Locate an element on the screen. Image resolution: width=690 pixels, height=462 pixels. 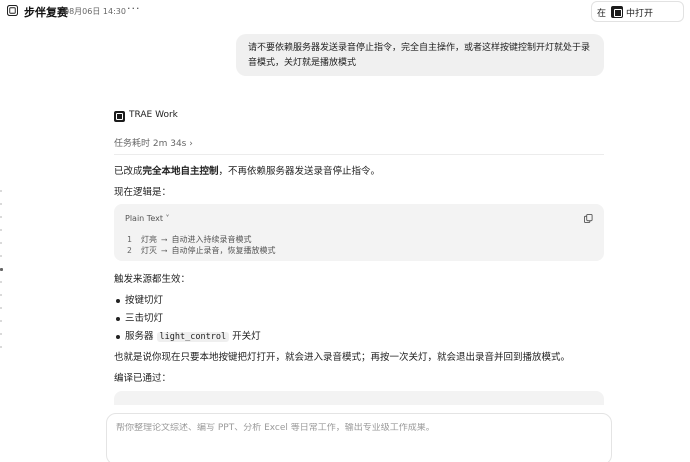
line-number: 2 is located at coordinates (129, 250).